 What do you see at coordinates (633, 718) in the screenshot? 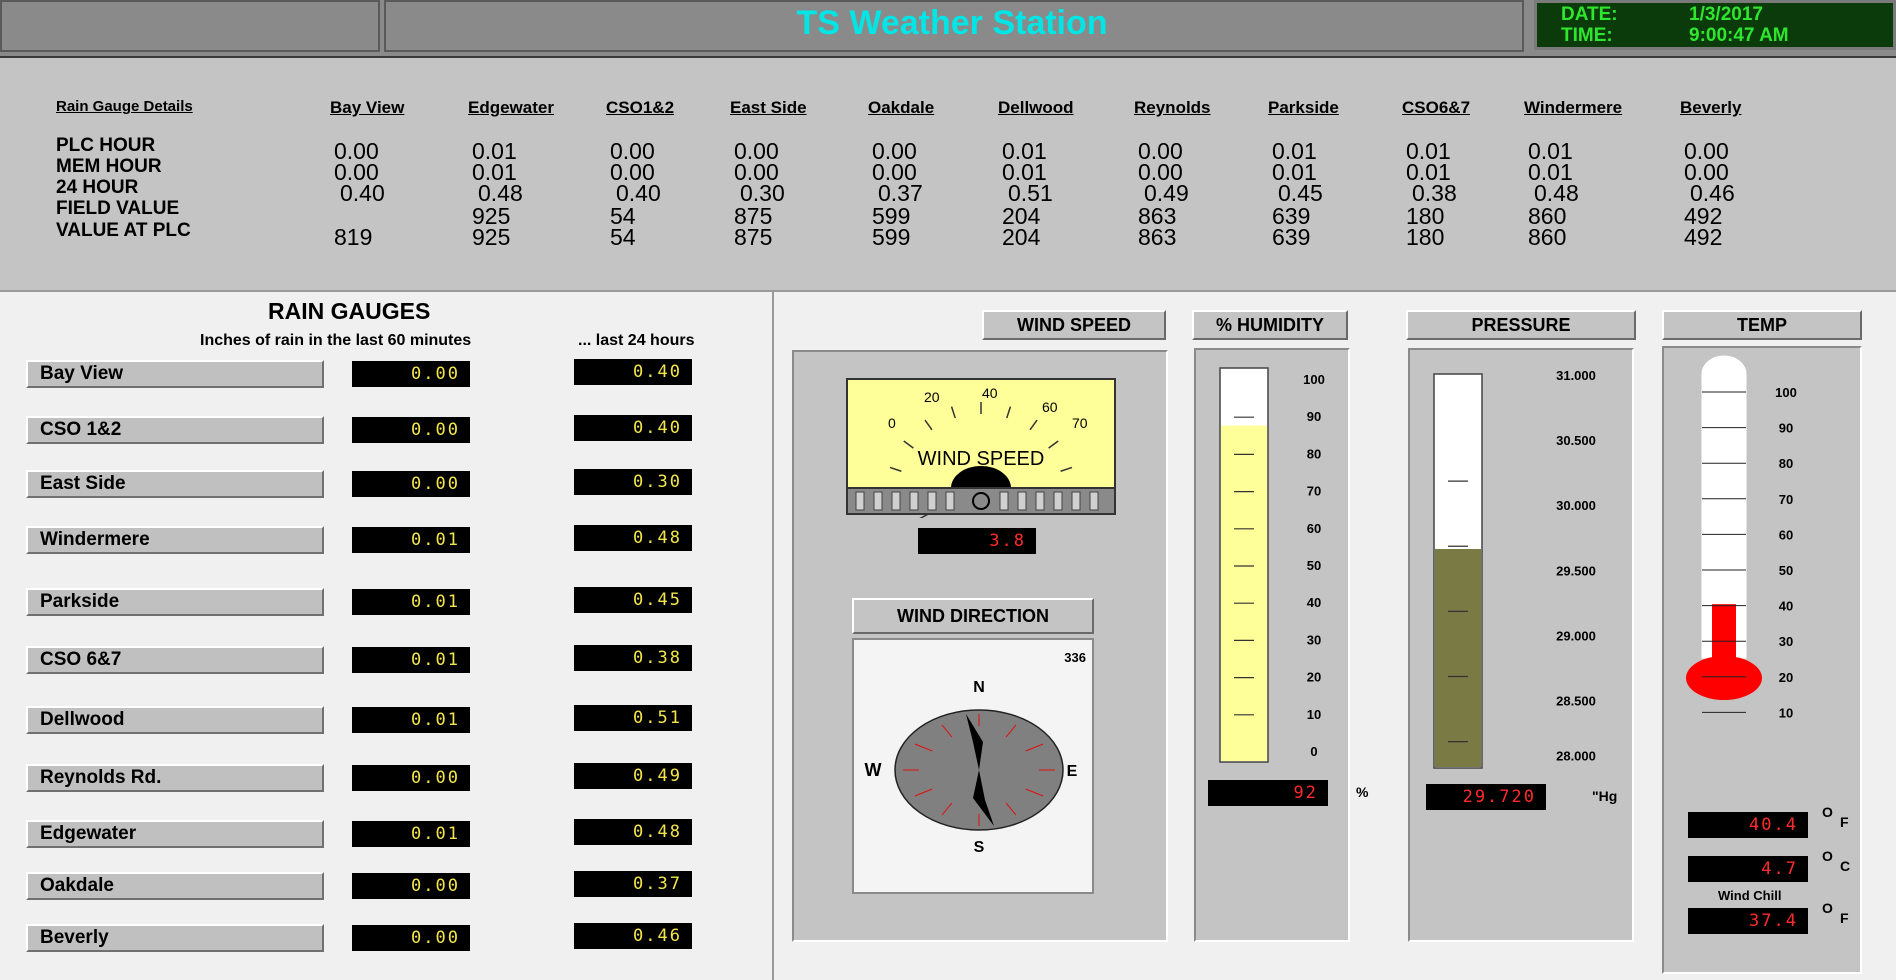
I see `rain-24h-value: 0.51` at bounding box center [633, 718].